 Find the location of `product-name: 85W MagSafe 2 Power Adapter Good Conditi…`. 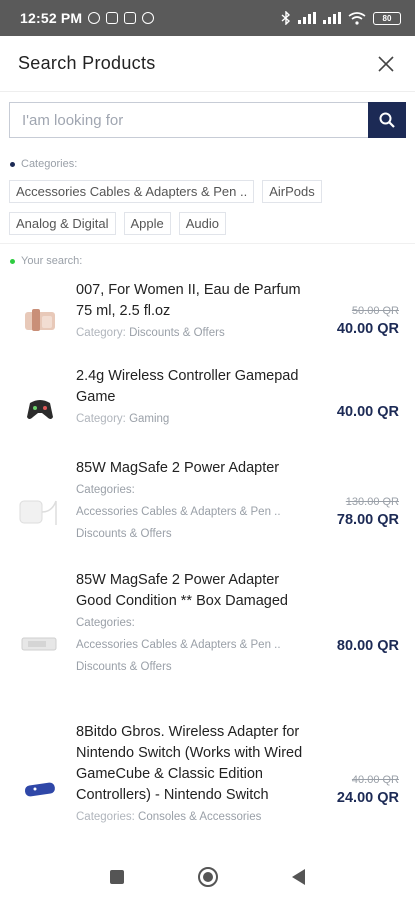

product-name: 85W MagSafe 2 Power Adapter Good Conditi… is located at coordinates (182, 590).